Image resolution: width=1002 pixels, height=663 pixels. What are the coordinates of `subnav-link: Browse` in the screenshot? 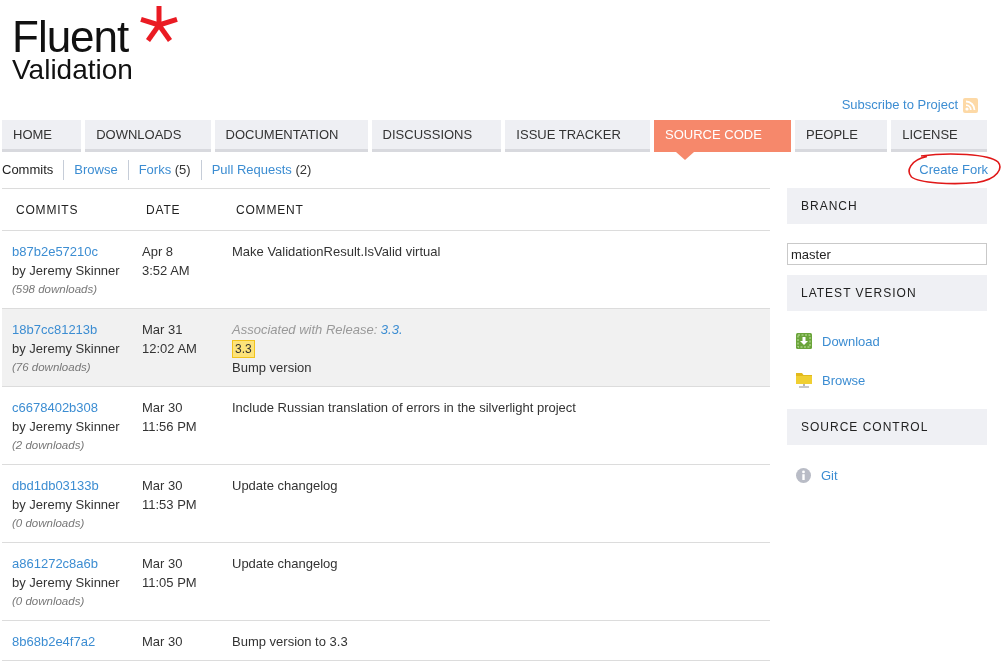 It's located at (96, 169).